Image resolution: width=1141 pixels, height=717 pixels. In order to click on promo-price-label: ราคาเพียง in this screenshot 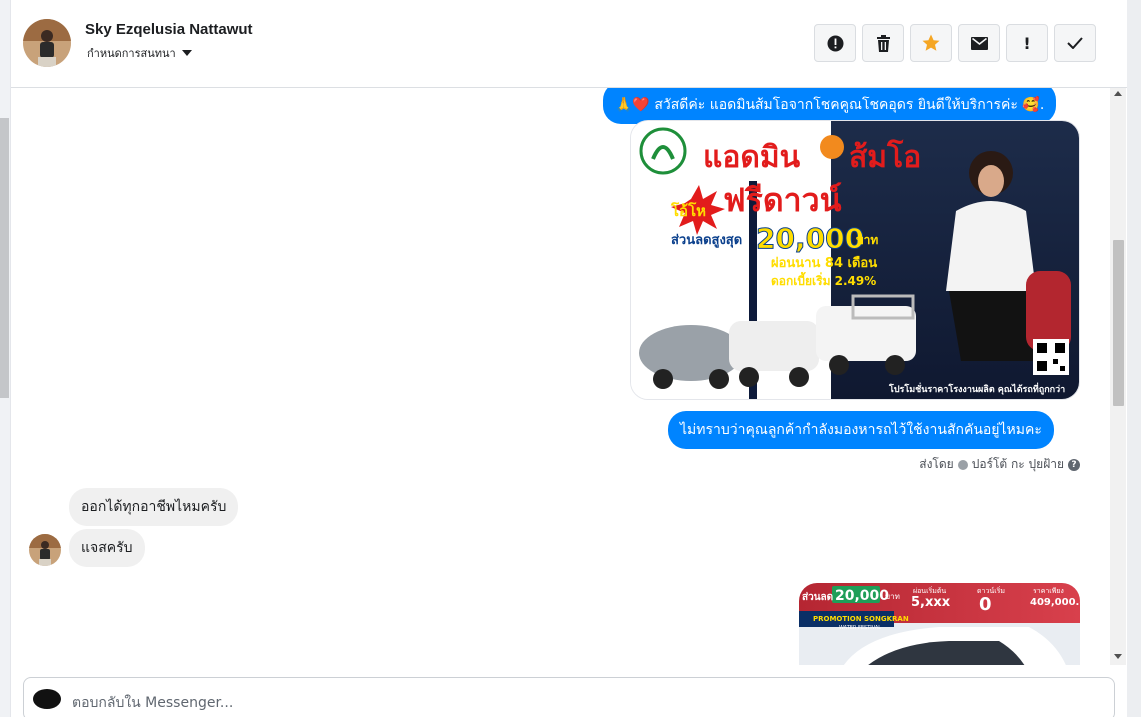, I will do `click(1048, 591)`.